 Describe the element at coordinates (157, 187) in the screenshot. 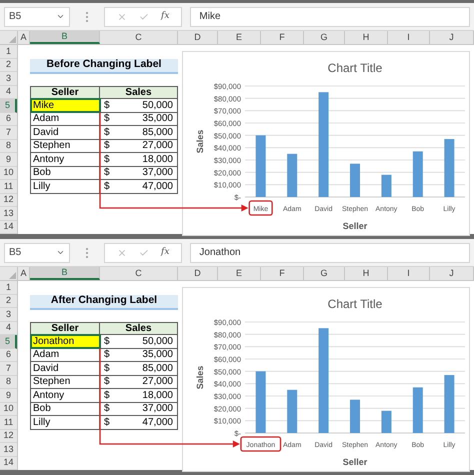

I see `table-cell-text: 47,000` at that location.